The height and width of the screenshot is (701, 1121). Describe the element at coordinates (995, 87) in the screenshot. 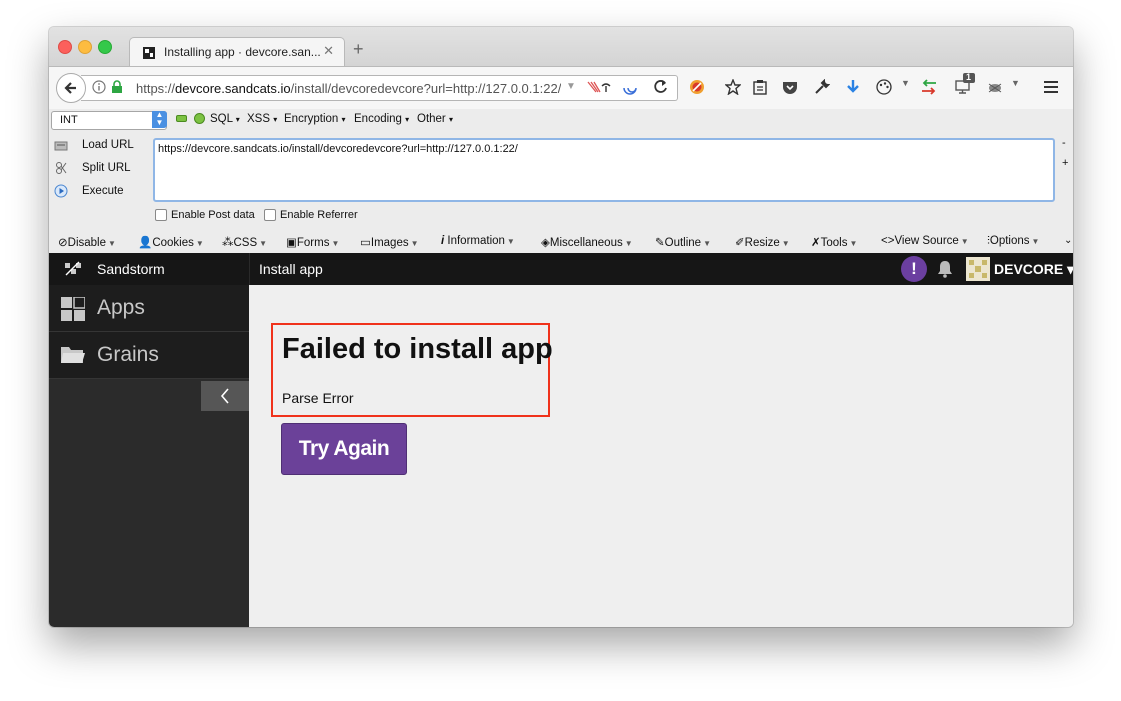

I see `bug-extension-icon` at that location.